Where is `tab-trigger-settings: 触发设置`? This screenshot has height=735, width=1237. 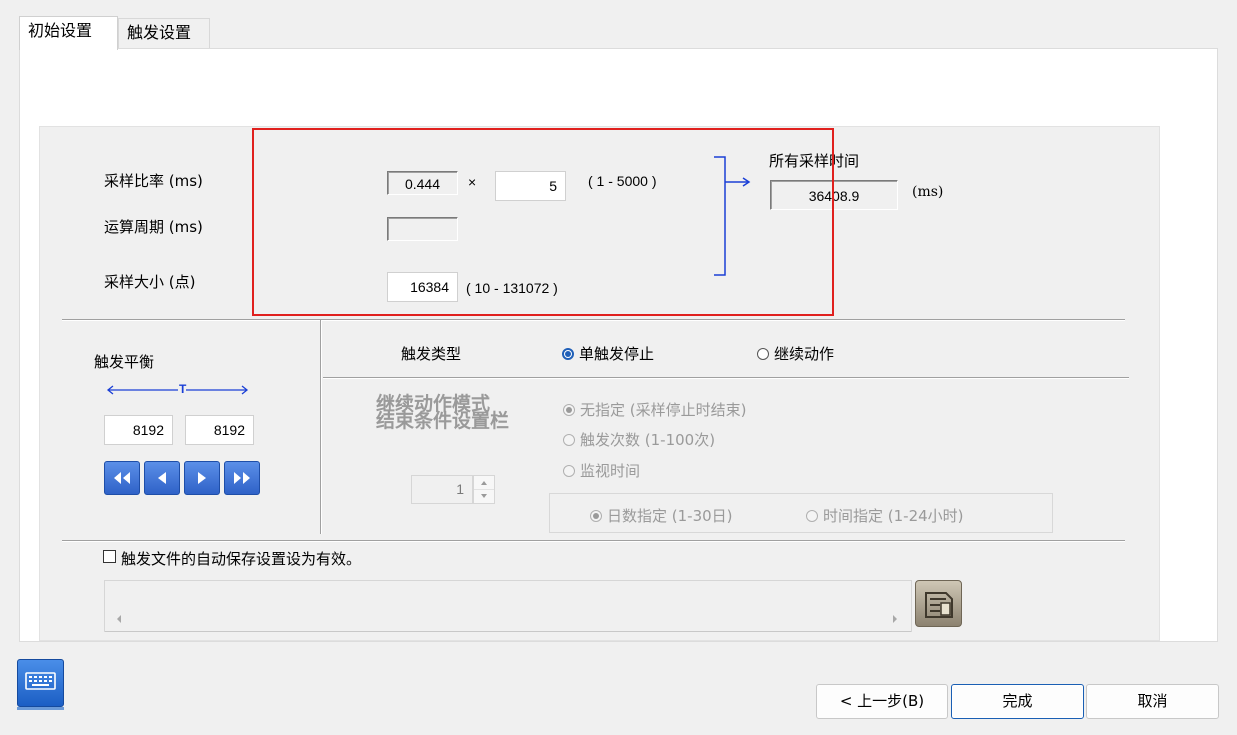
tab-trigger-settings: 触发设置 is located at coordinates (164, 33).